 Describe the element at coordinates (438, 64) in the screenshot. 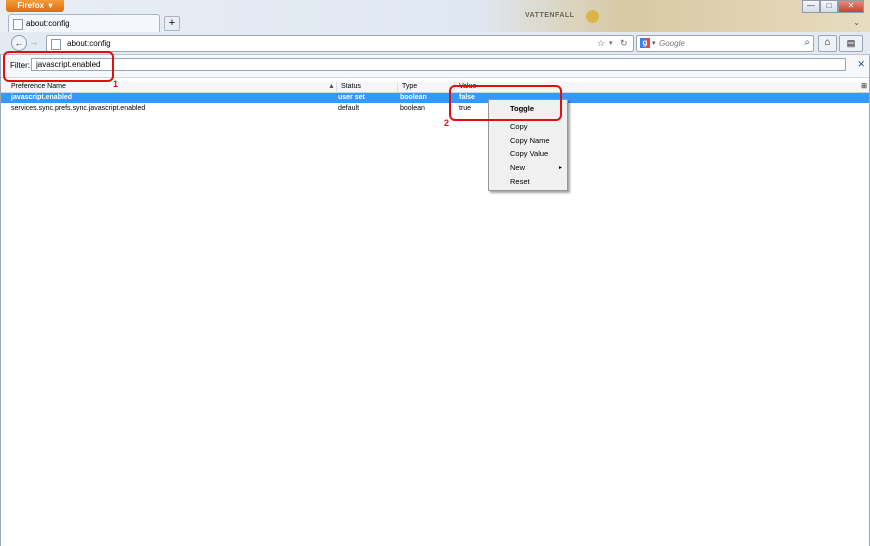

I see `filter-input` at that location.